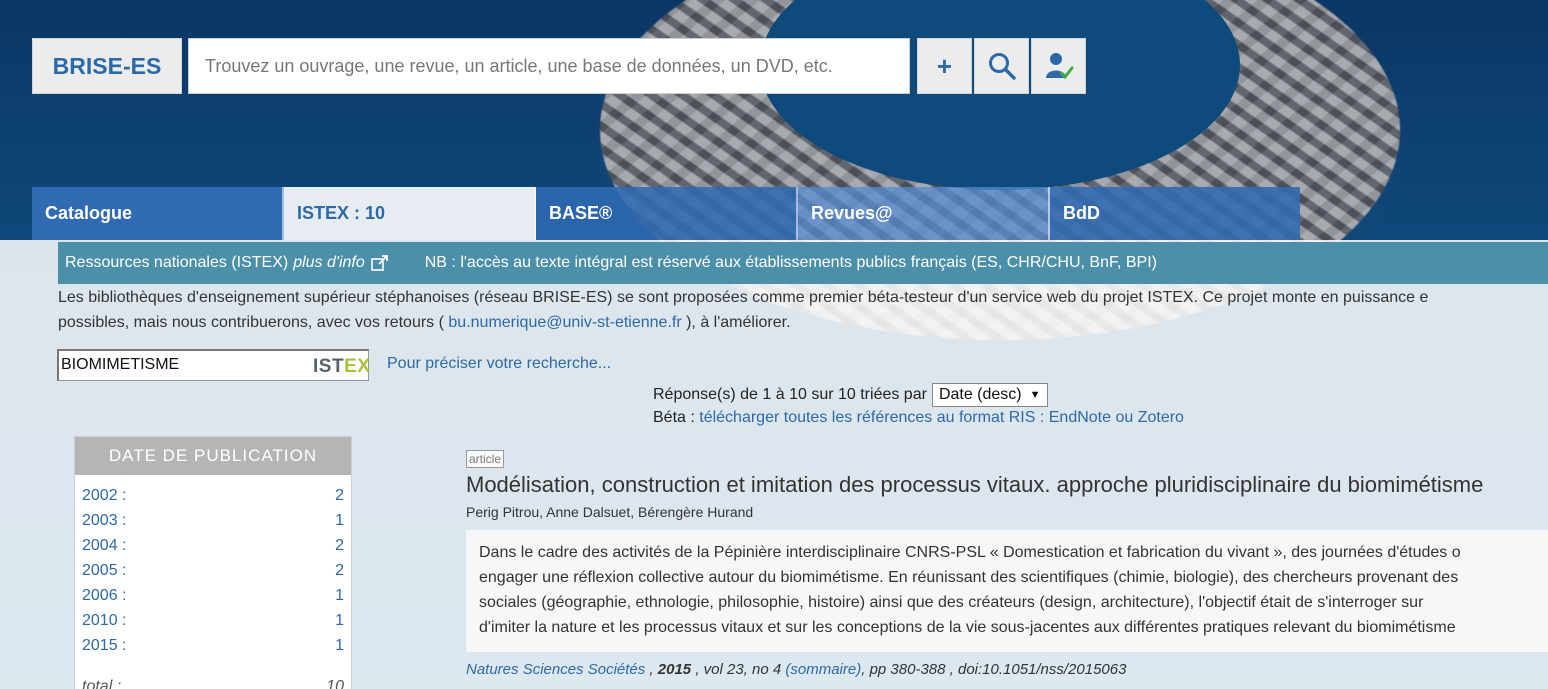 This screenshot has width=1548, height=689. I want to click on search-icon, so click(1002, 66).